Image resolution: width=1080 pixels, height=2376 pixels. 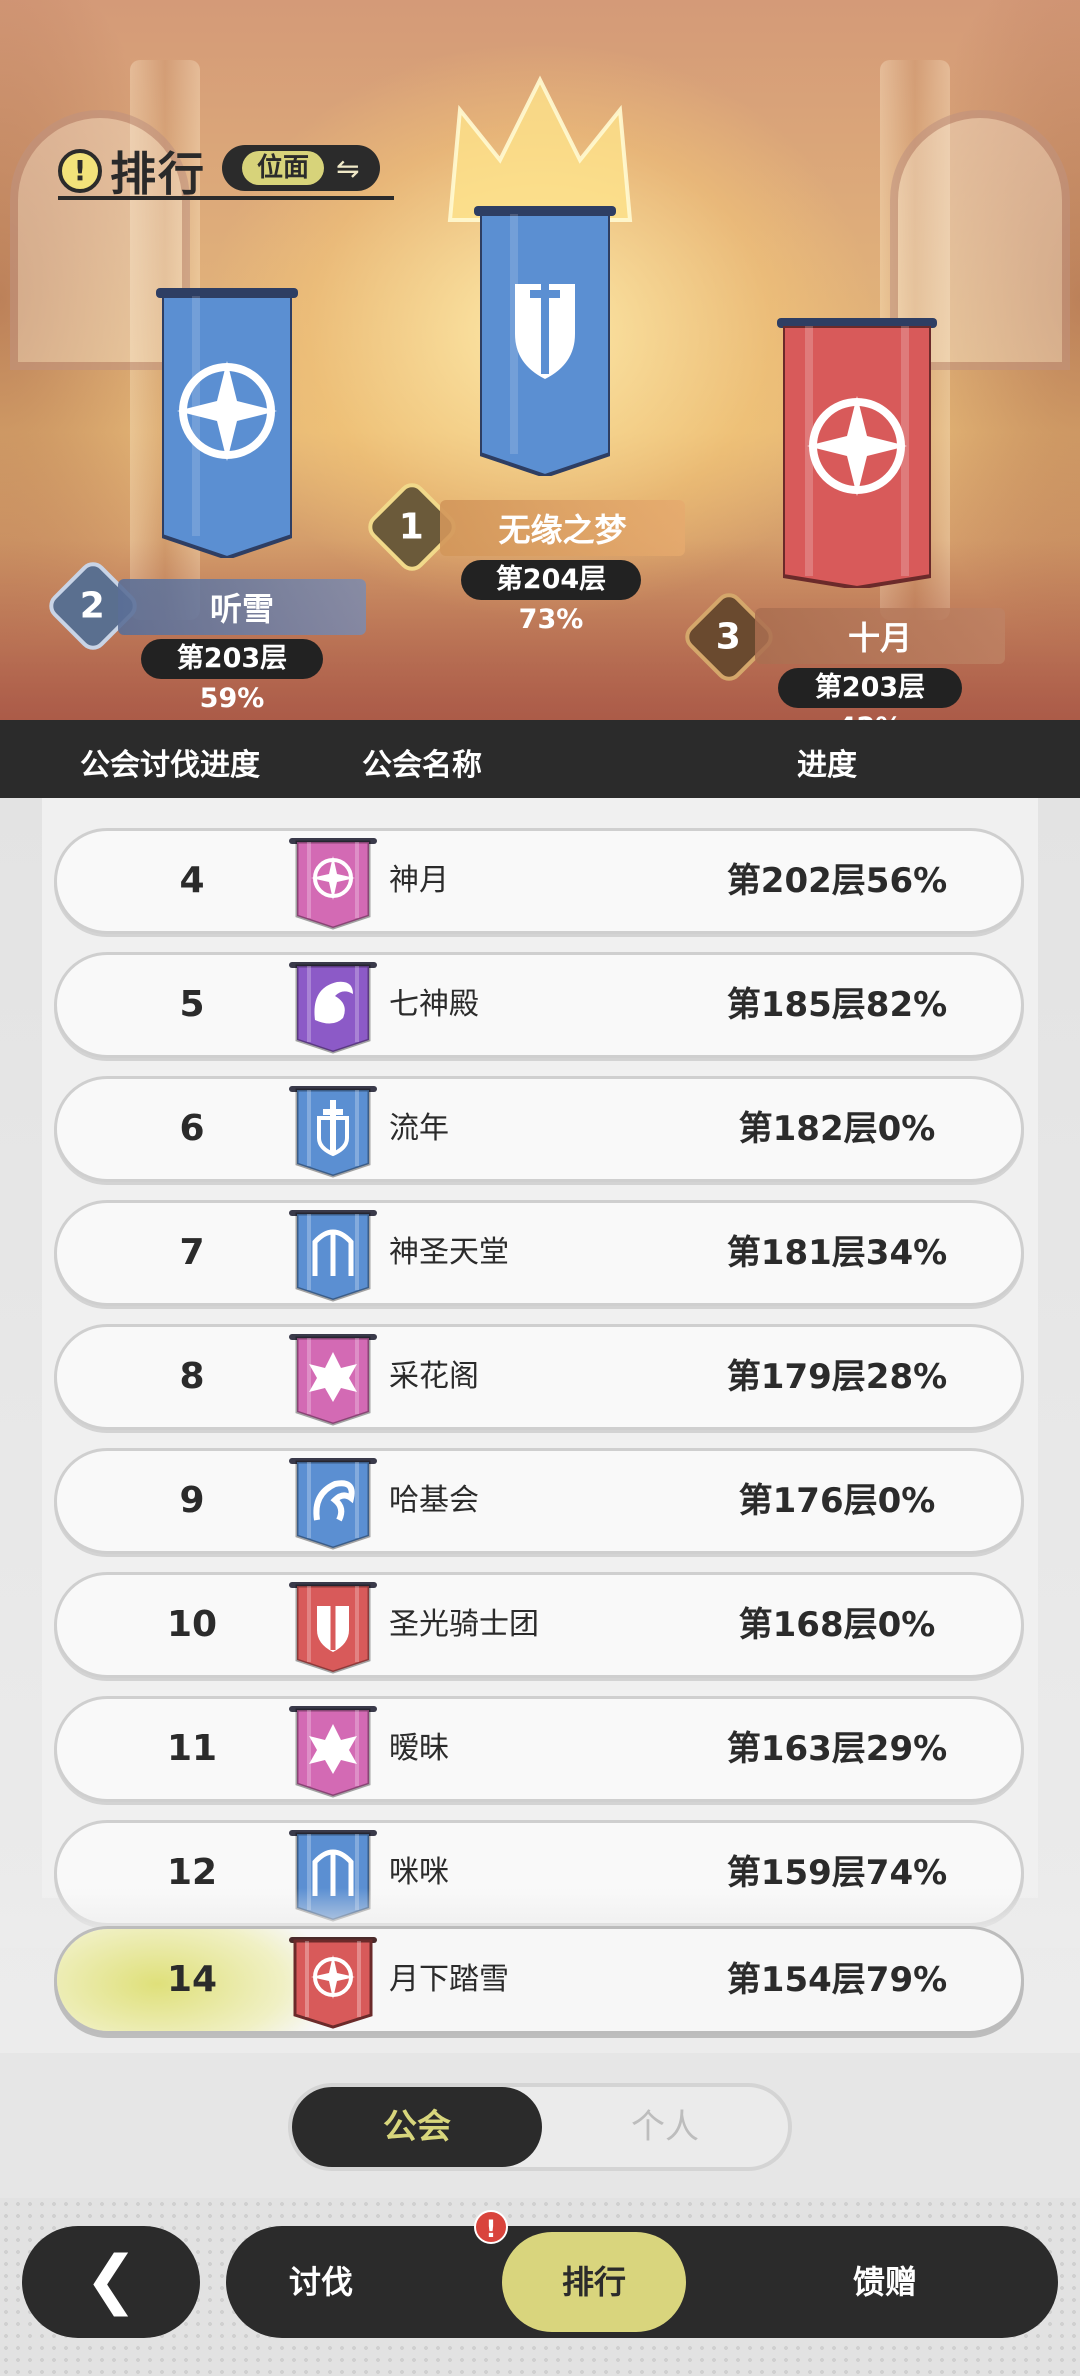 I want to click on row-progress: 第202层56%, so click(x=837, y=881).